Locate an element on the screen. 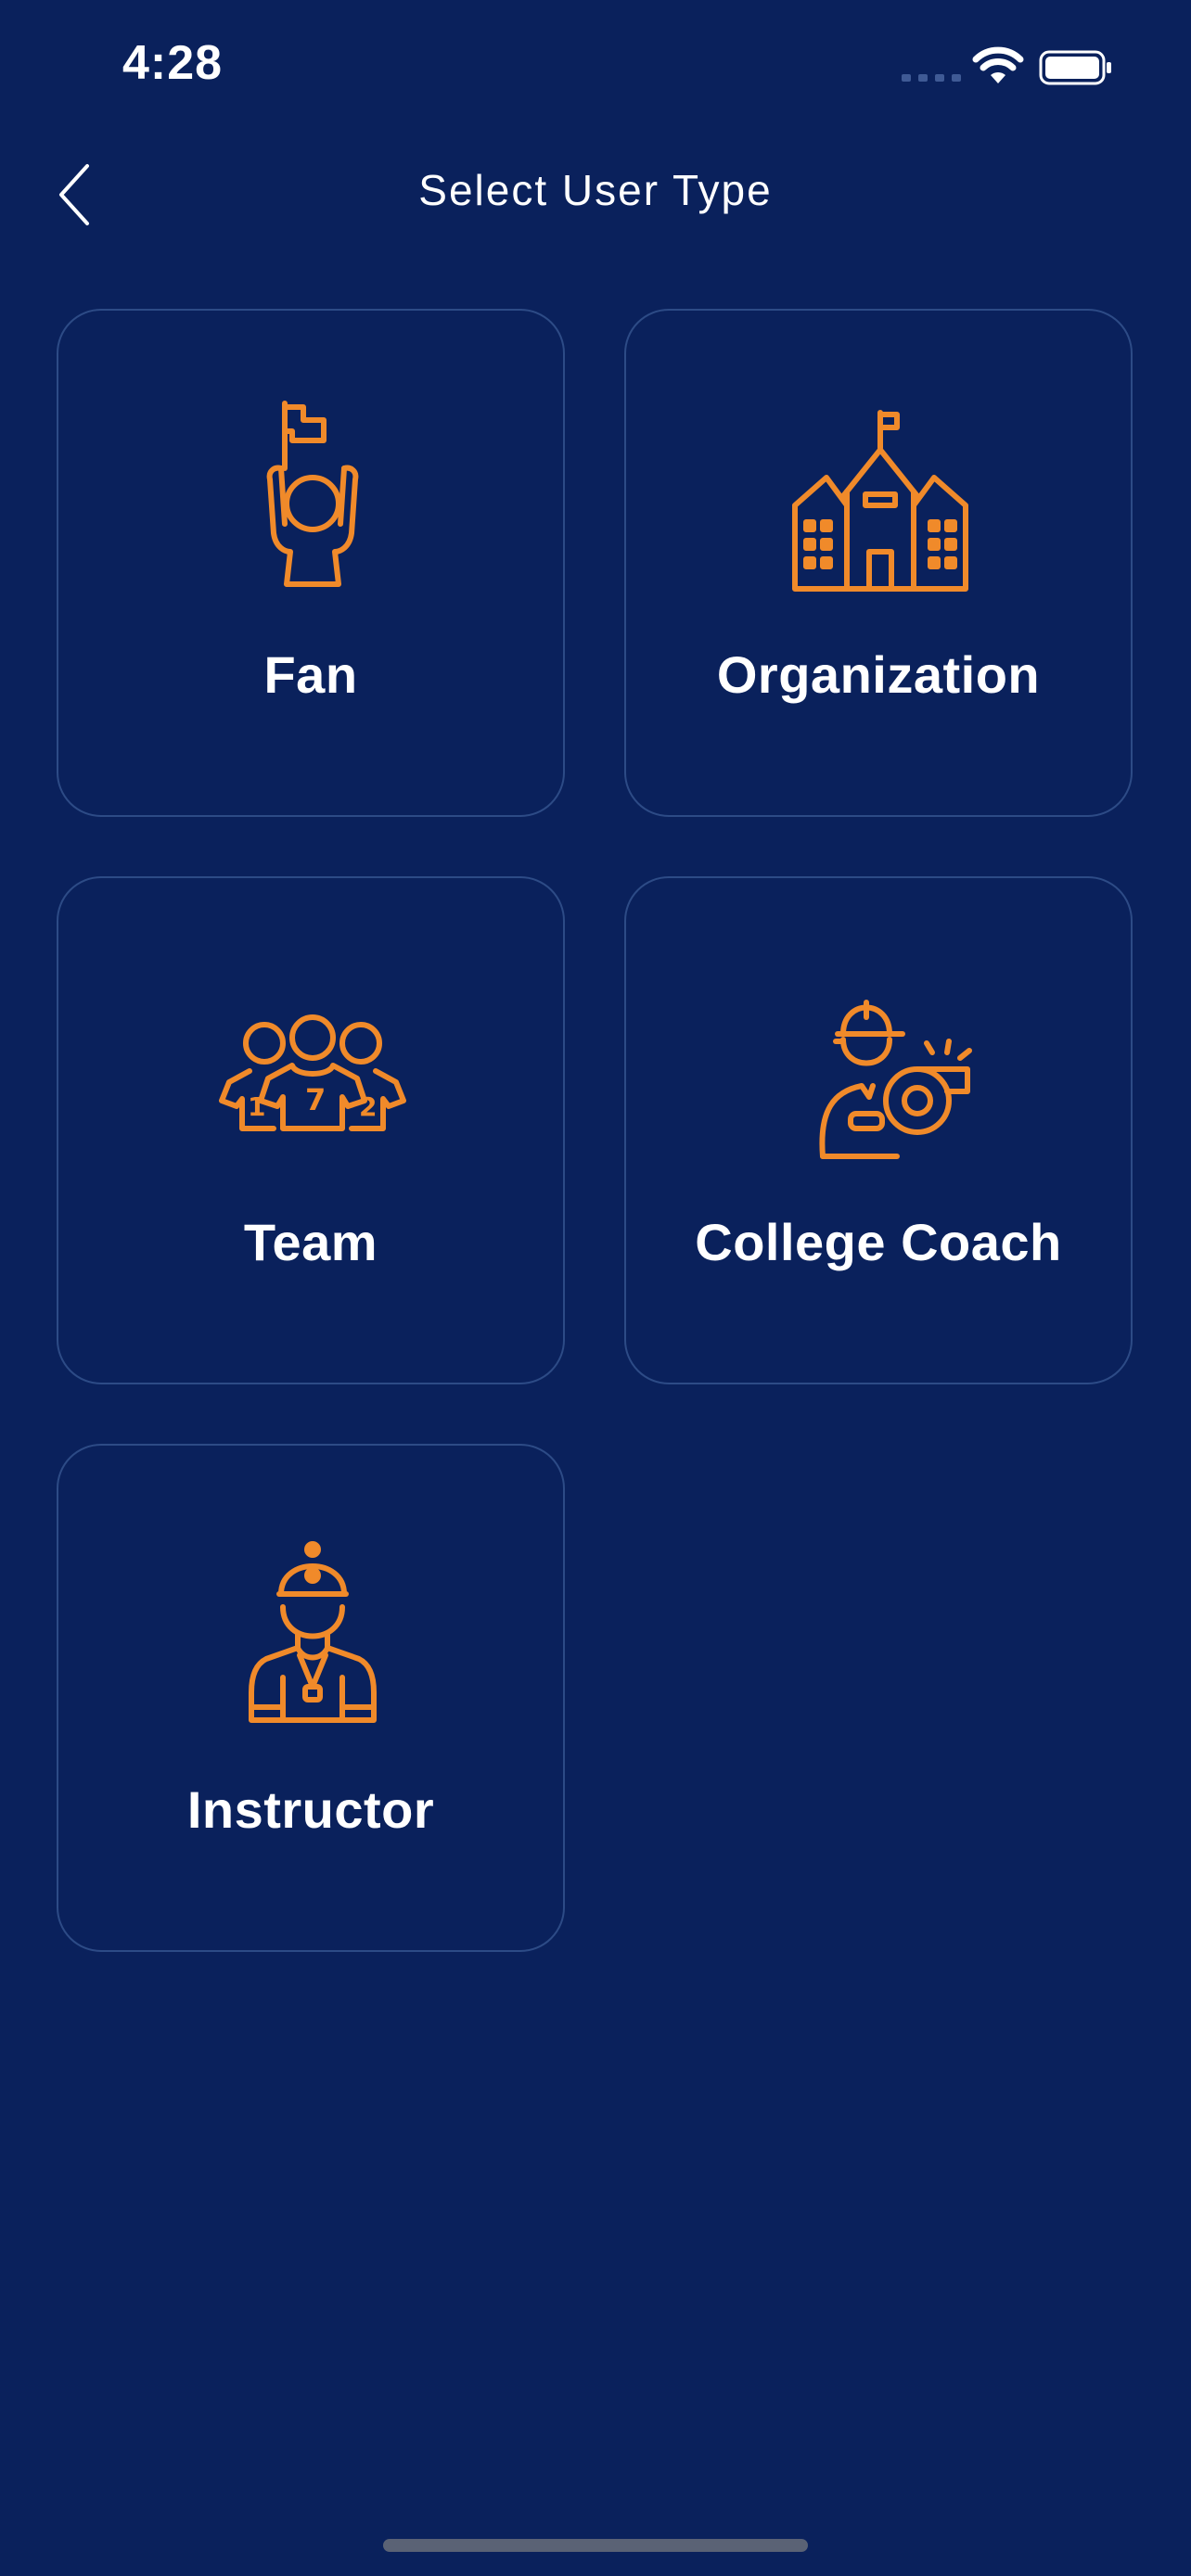  user-type-card-team: 1 7 2 Team is located at coordinates (311, 1130).